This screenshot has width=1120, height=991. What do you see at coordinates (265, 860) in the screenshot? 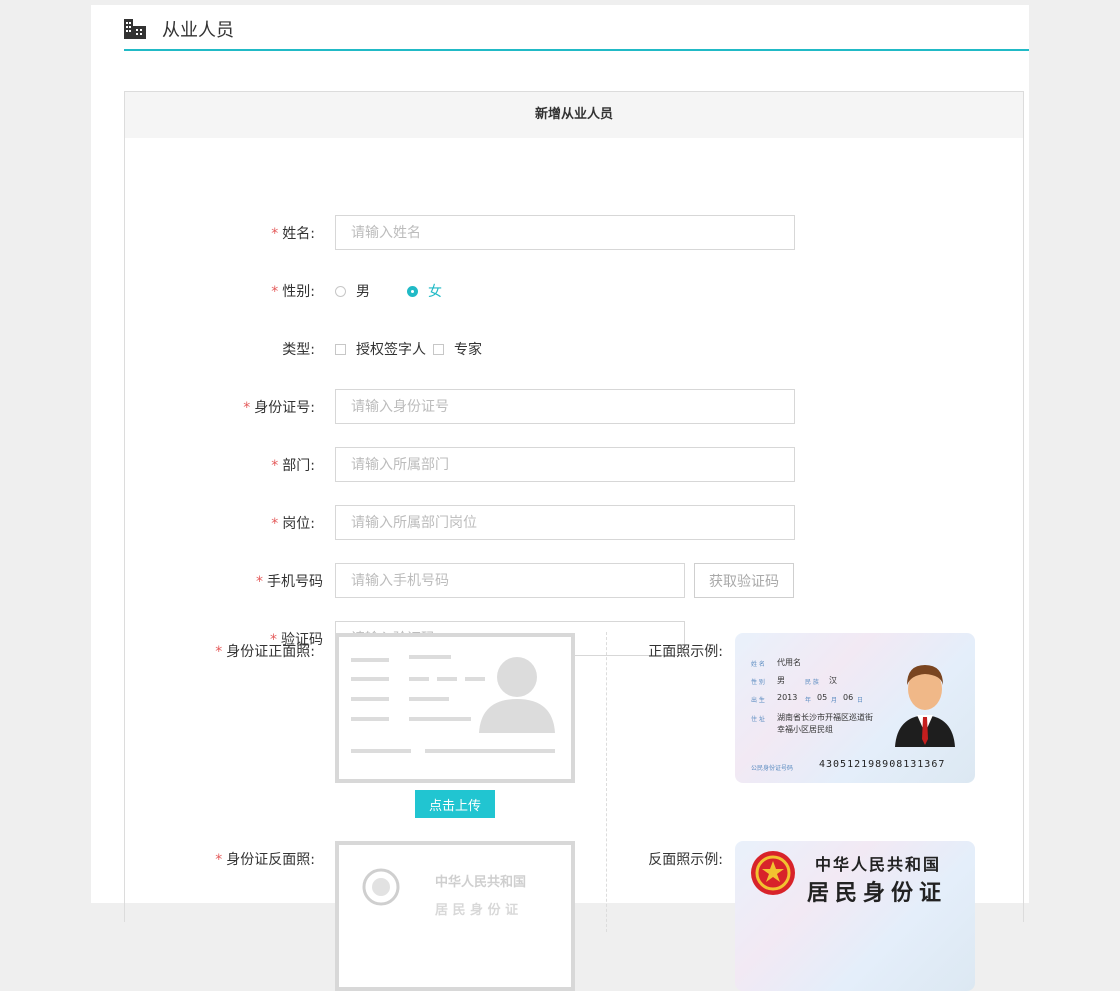
I see `id-back-label: * 身份证反面照:` at bounding box center [265, 860].